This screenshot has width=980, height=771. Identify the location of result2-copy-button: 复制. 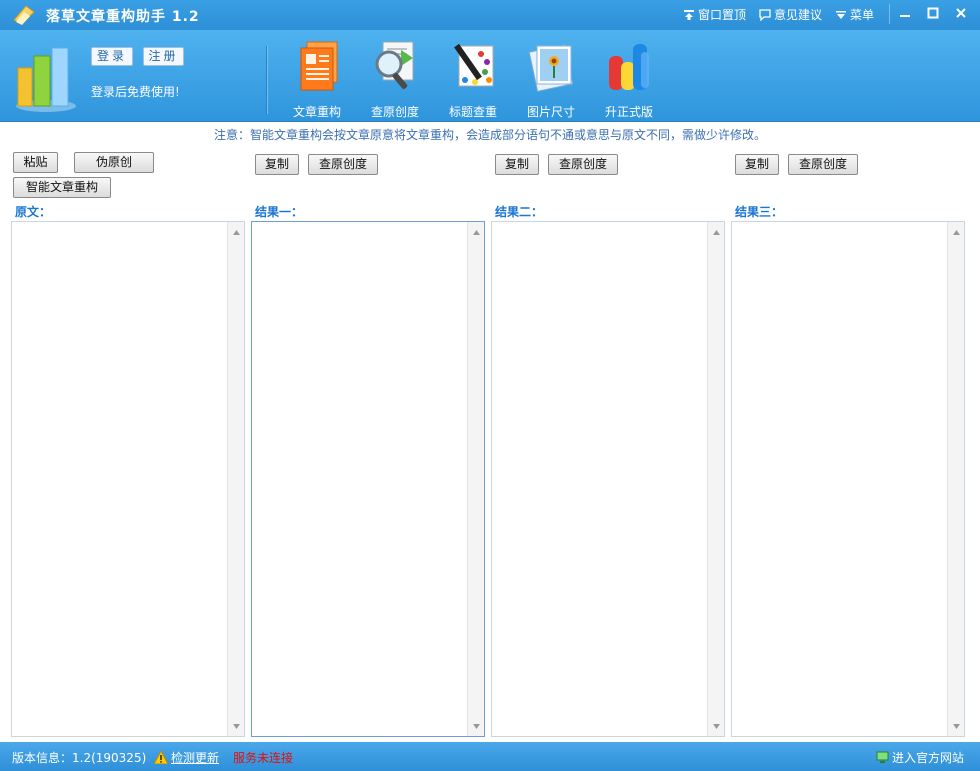
(517, 164).